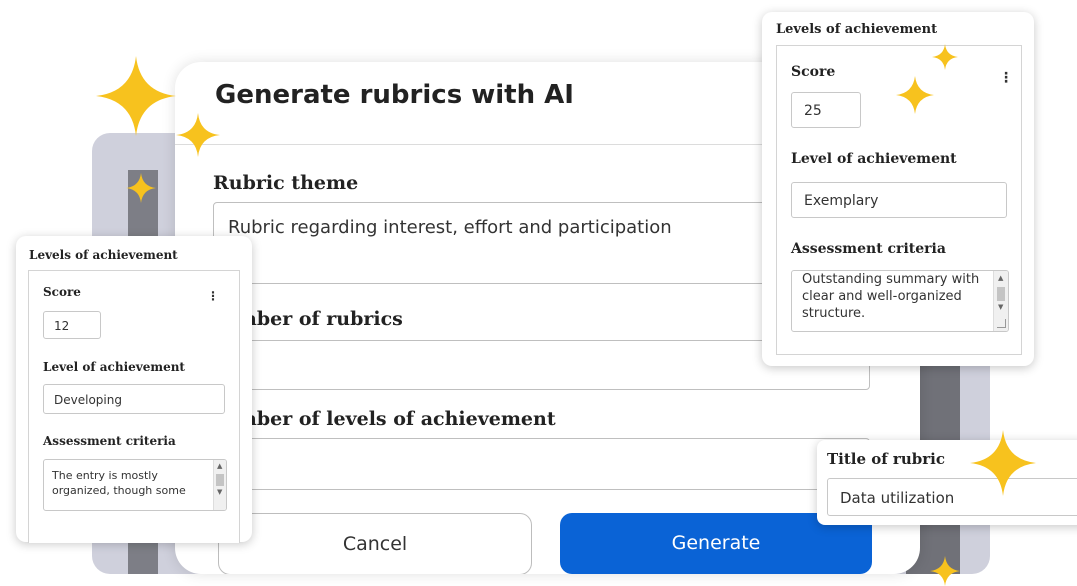  Describe the element at coordinates (399, 419) in the screenshot. I see `number-of-levels-label: nber of levels of achievement` at that location.